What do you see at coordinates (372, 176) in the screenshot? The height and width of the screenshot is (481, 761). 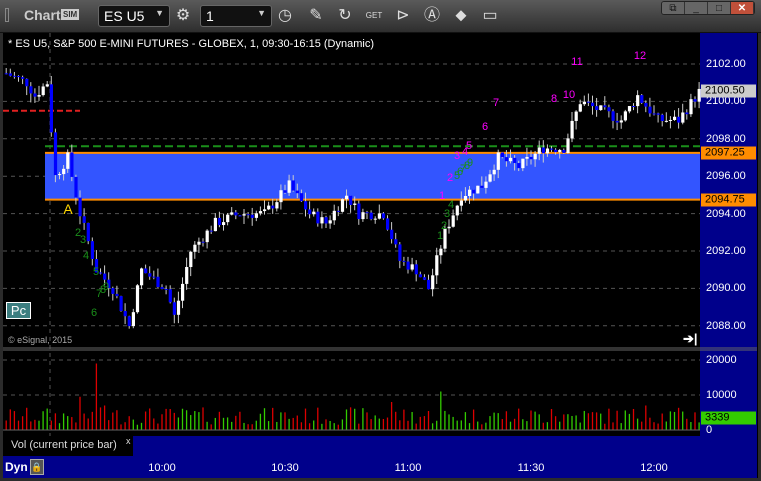 I see `level-band` at bounding box center [372, 176].